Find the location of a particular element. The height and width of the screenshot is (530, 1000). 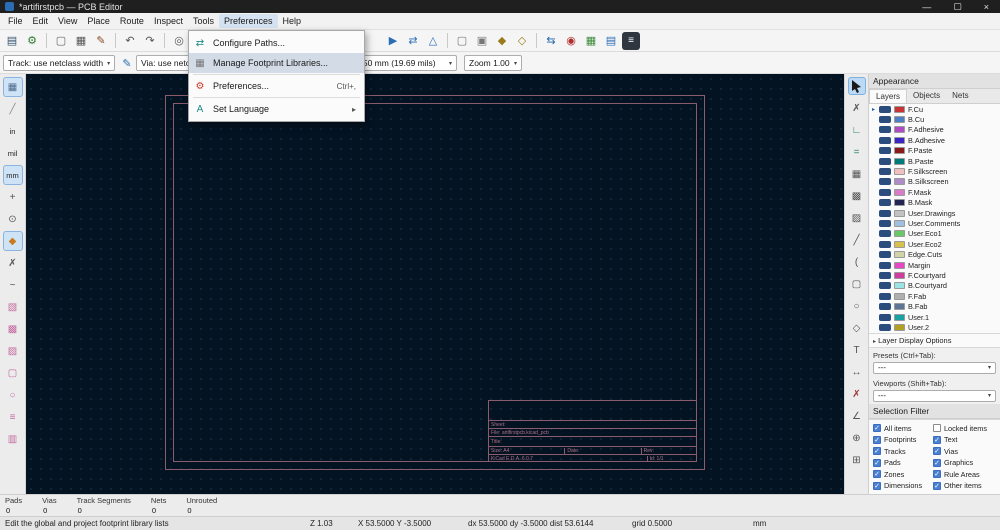

layer-row-user-1: User.1 is located at coordinates (934, 317).